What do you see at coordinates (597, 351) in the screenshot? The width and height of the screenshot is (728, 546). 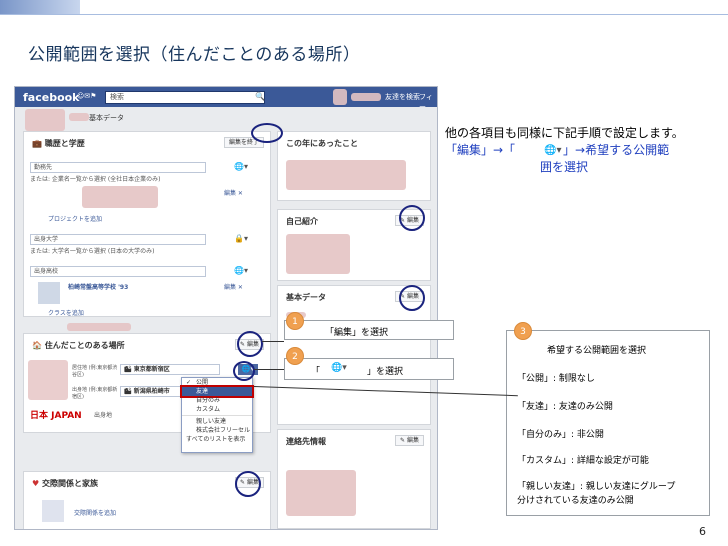 I see `step3-title: 希望する公開範囲を選択` at bounding box center [597, 351].